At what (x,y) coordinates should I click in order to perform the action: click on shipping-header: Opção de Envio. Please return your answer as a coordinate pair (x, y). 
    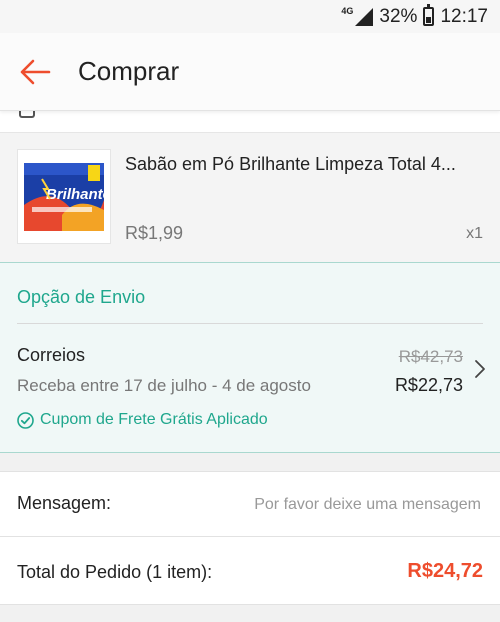
    Looking at the image, I should click on (81, 297).